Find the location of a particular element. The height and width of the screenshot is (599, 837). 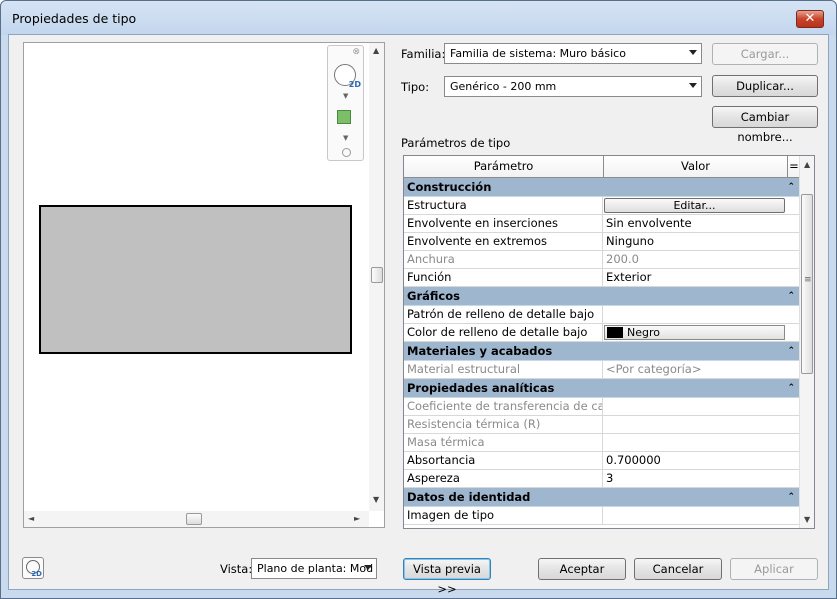

parameter-row: Aspereza 3 is located at coordinates (602, 479).